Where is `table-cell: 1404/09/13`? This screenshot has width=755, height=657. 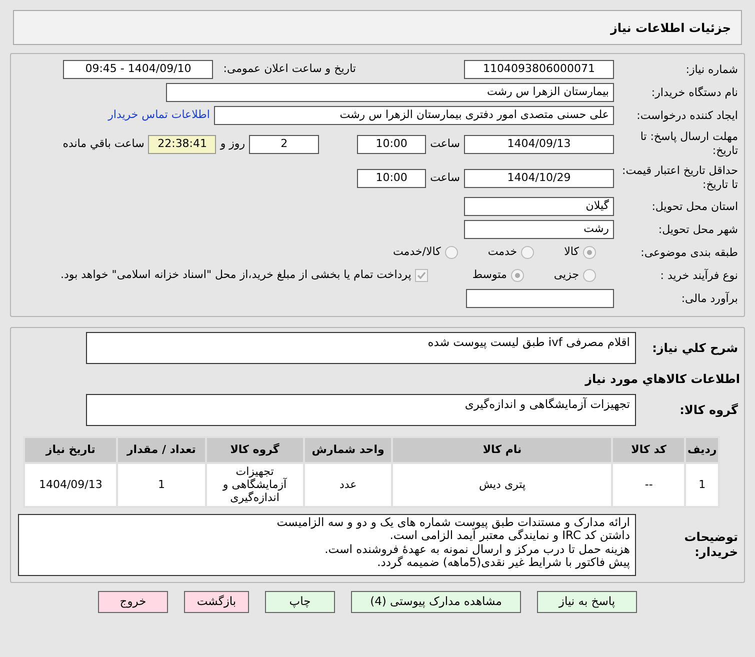 table-cell: 1404/09/13 is located at coordinates (70, 485).